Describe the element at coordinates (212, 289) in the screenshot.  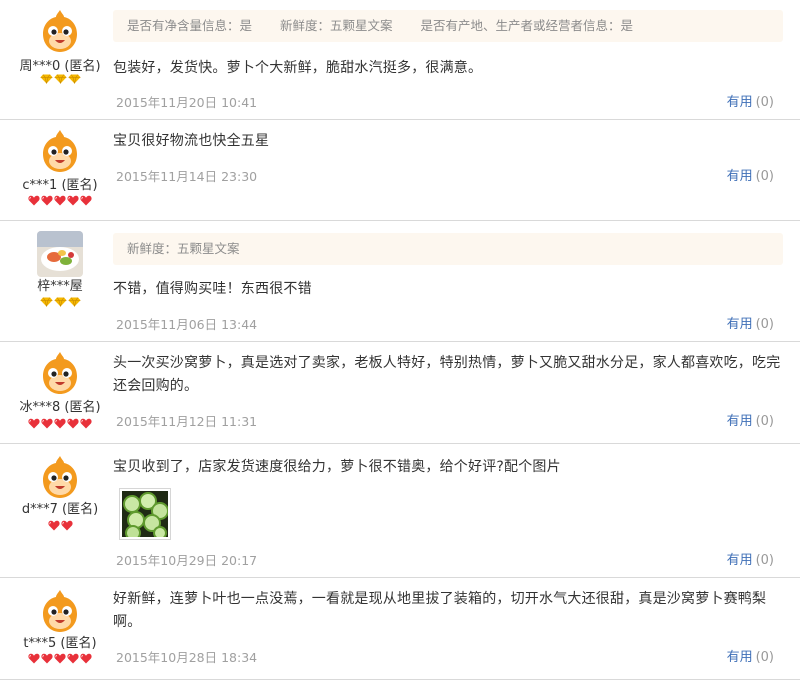
I see `review-content: 不错，值得购买哇！东西很不错` at that location.